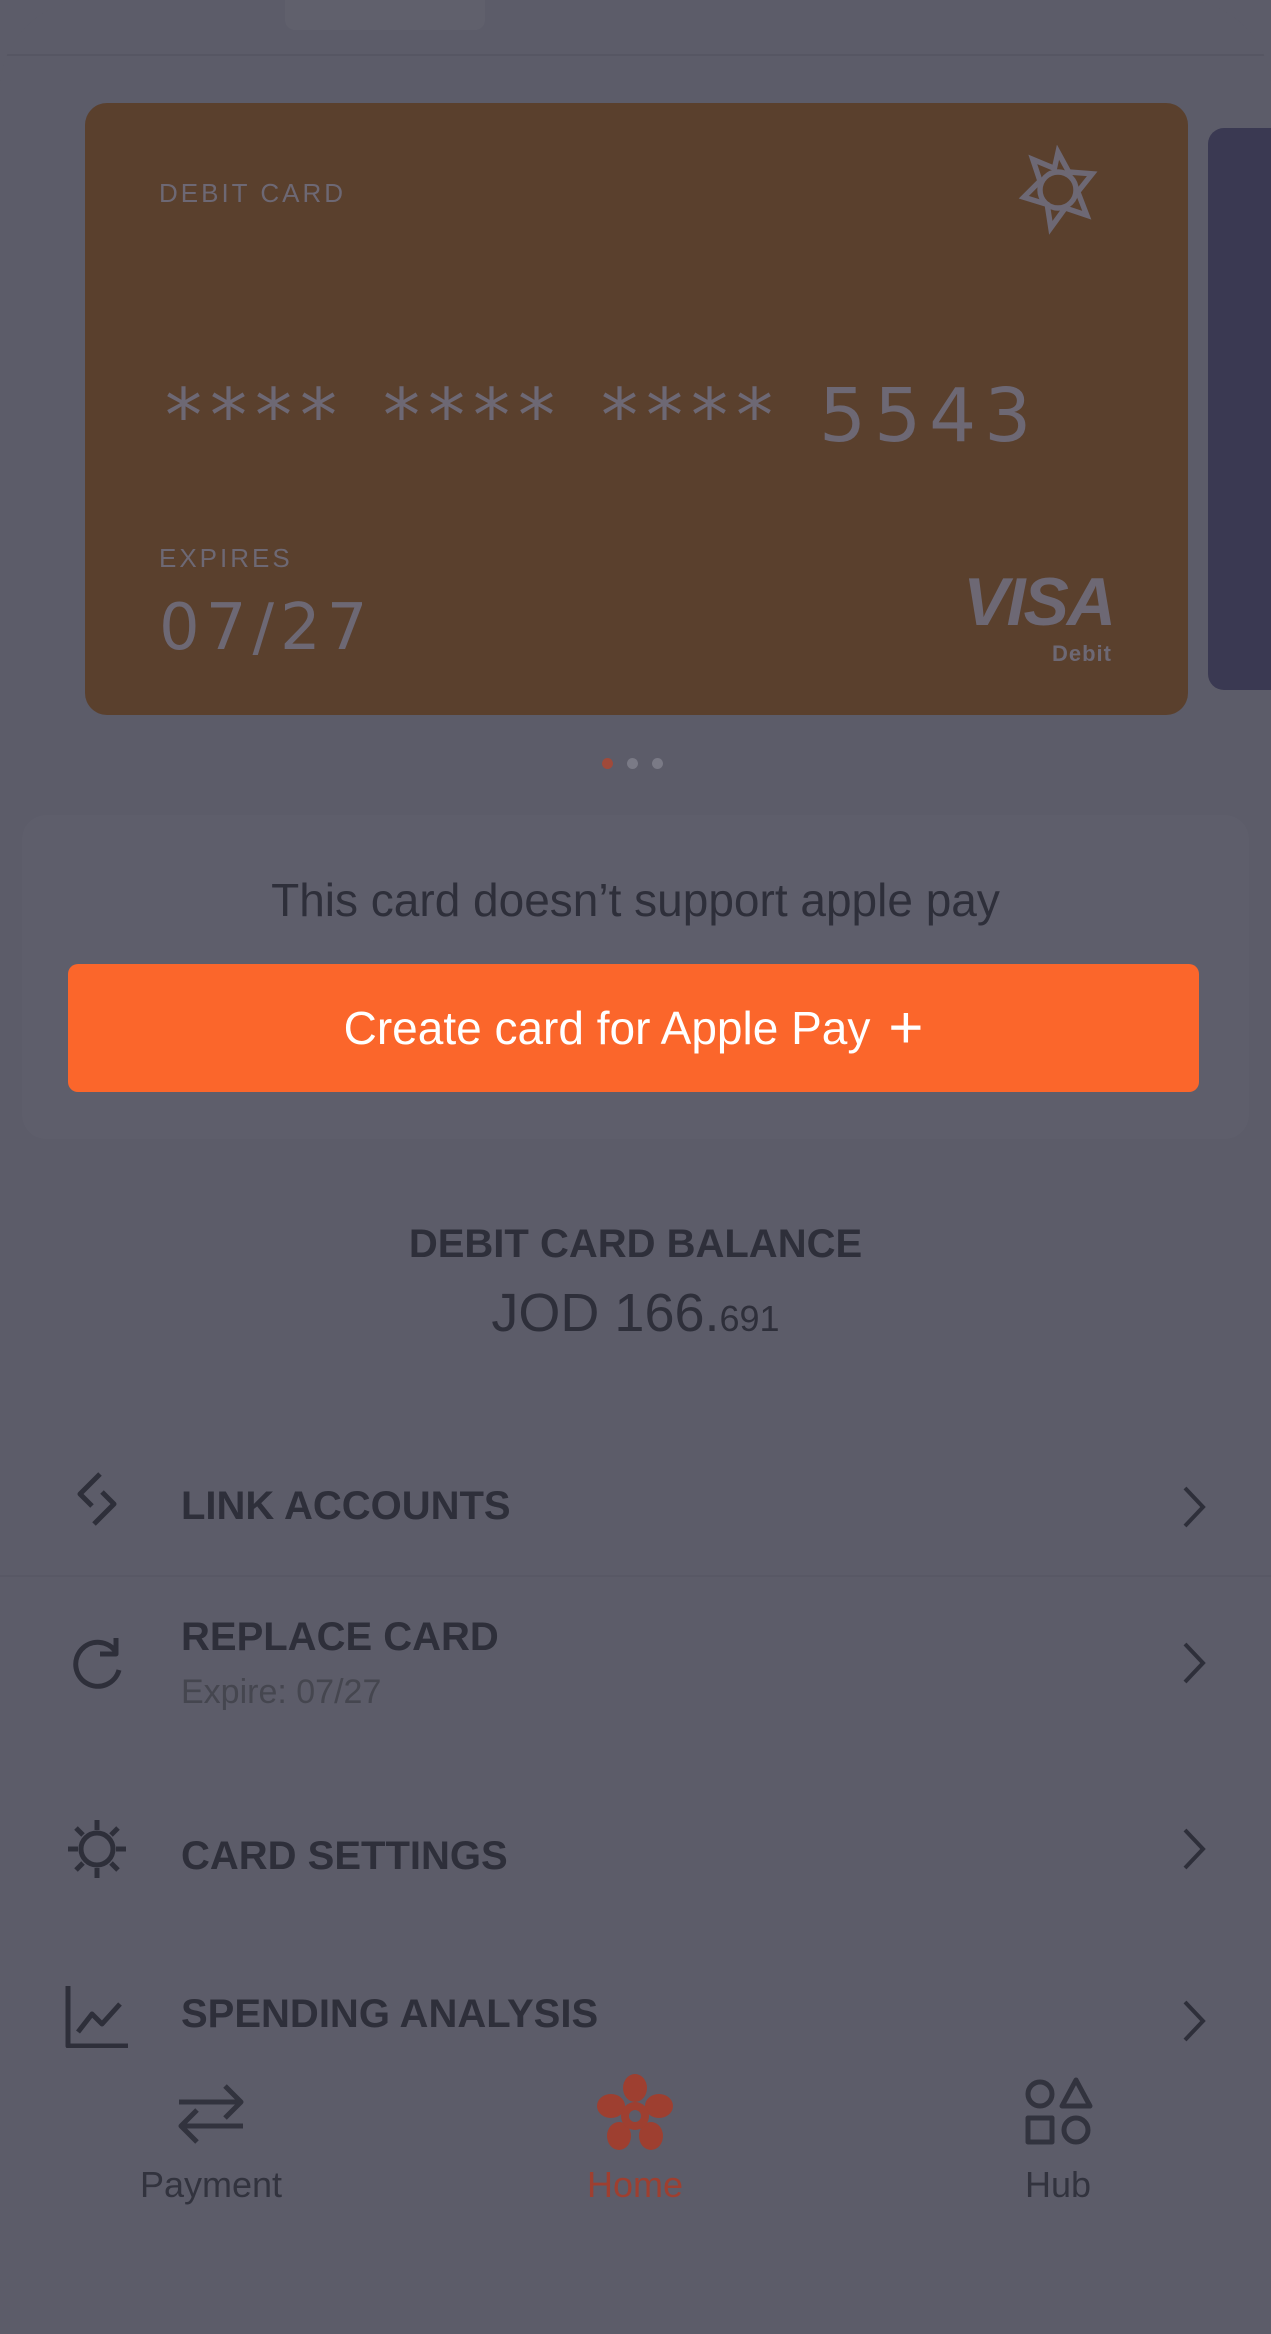  Describe the element at coordinates (97, 1663) in the screenshot. I see `refresh-icon` at that location.